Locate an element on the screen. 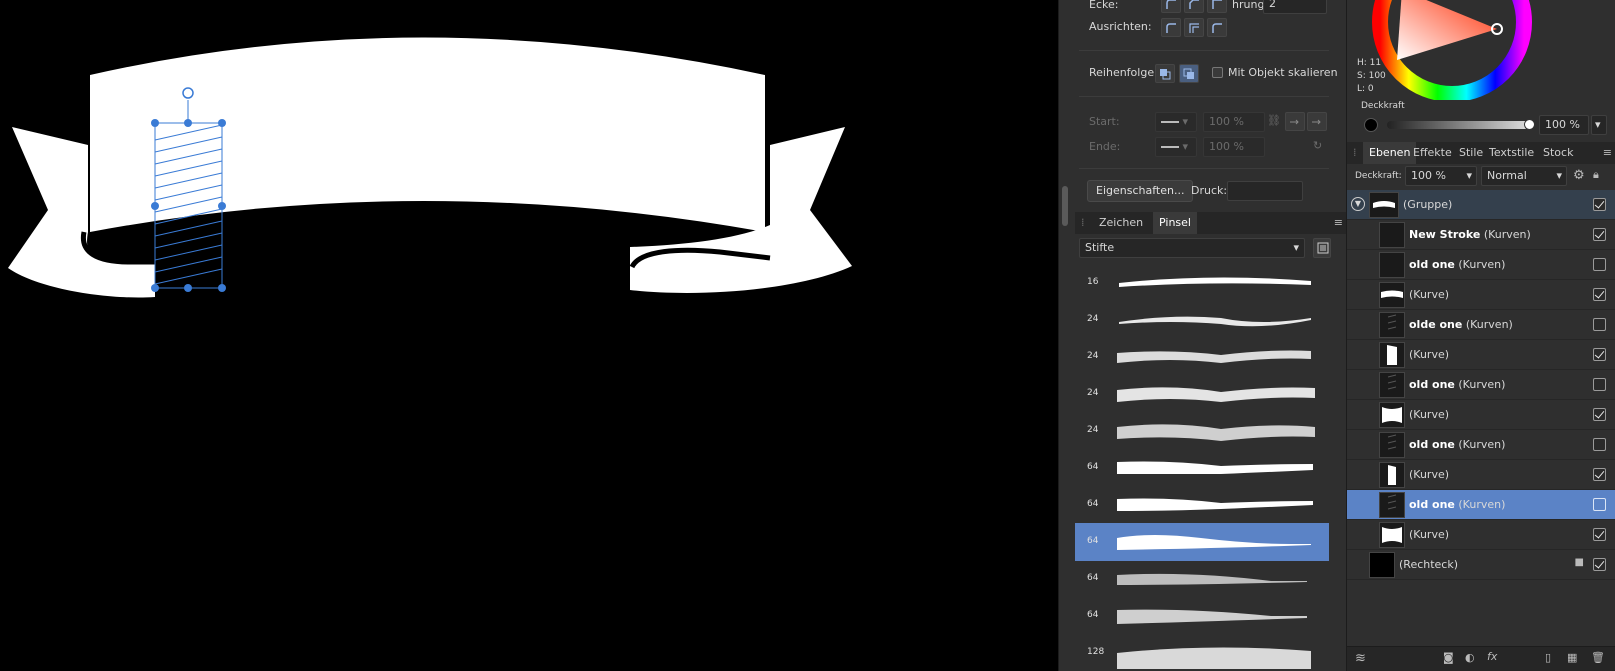  brush-size: 64 is located at coordinates (1093, 541).